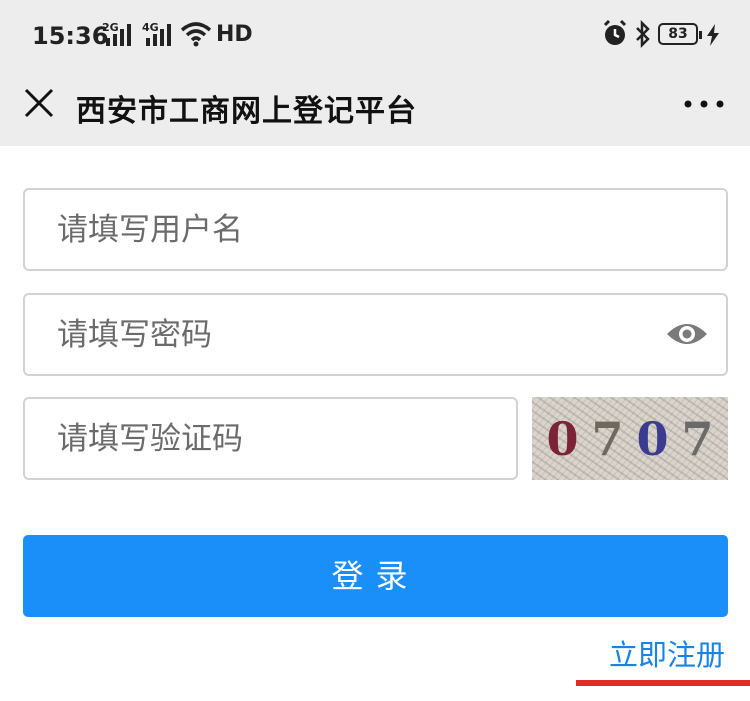  I want to click on signal-icon-2: 4G, so click(156, 33).